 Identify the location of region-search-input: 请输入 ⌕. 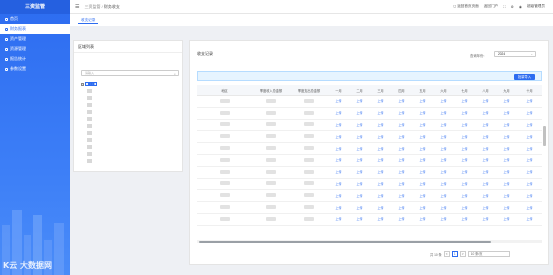
(130, 73).